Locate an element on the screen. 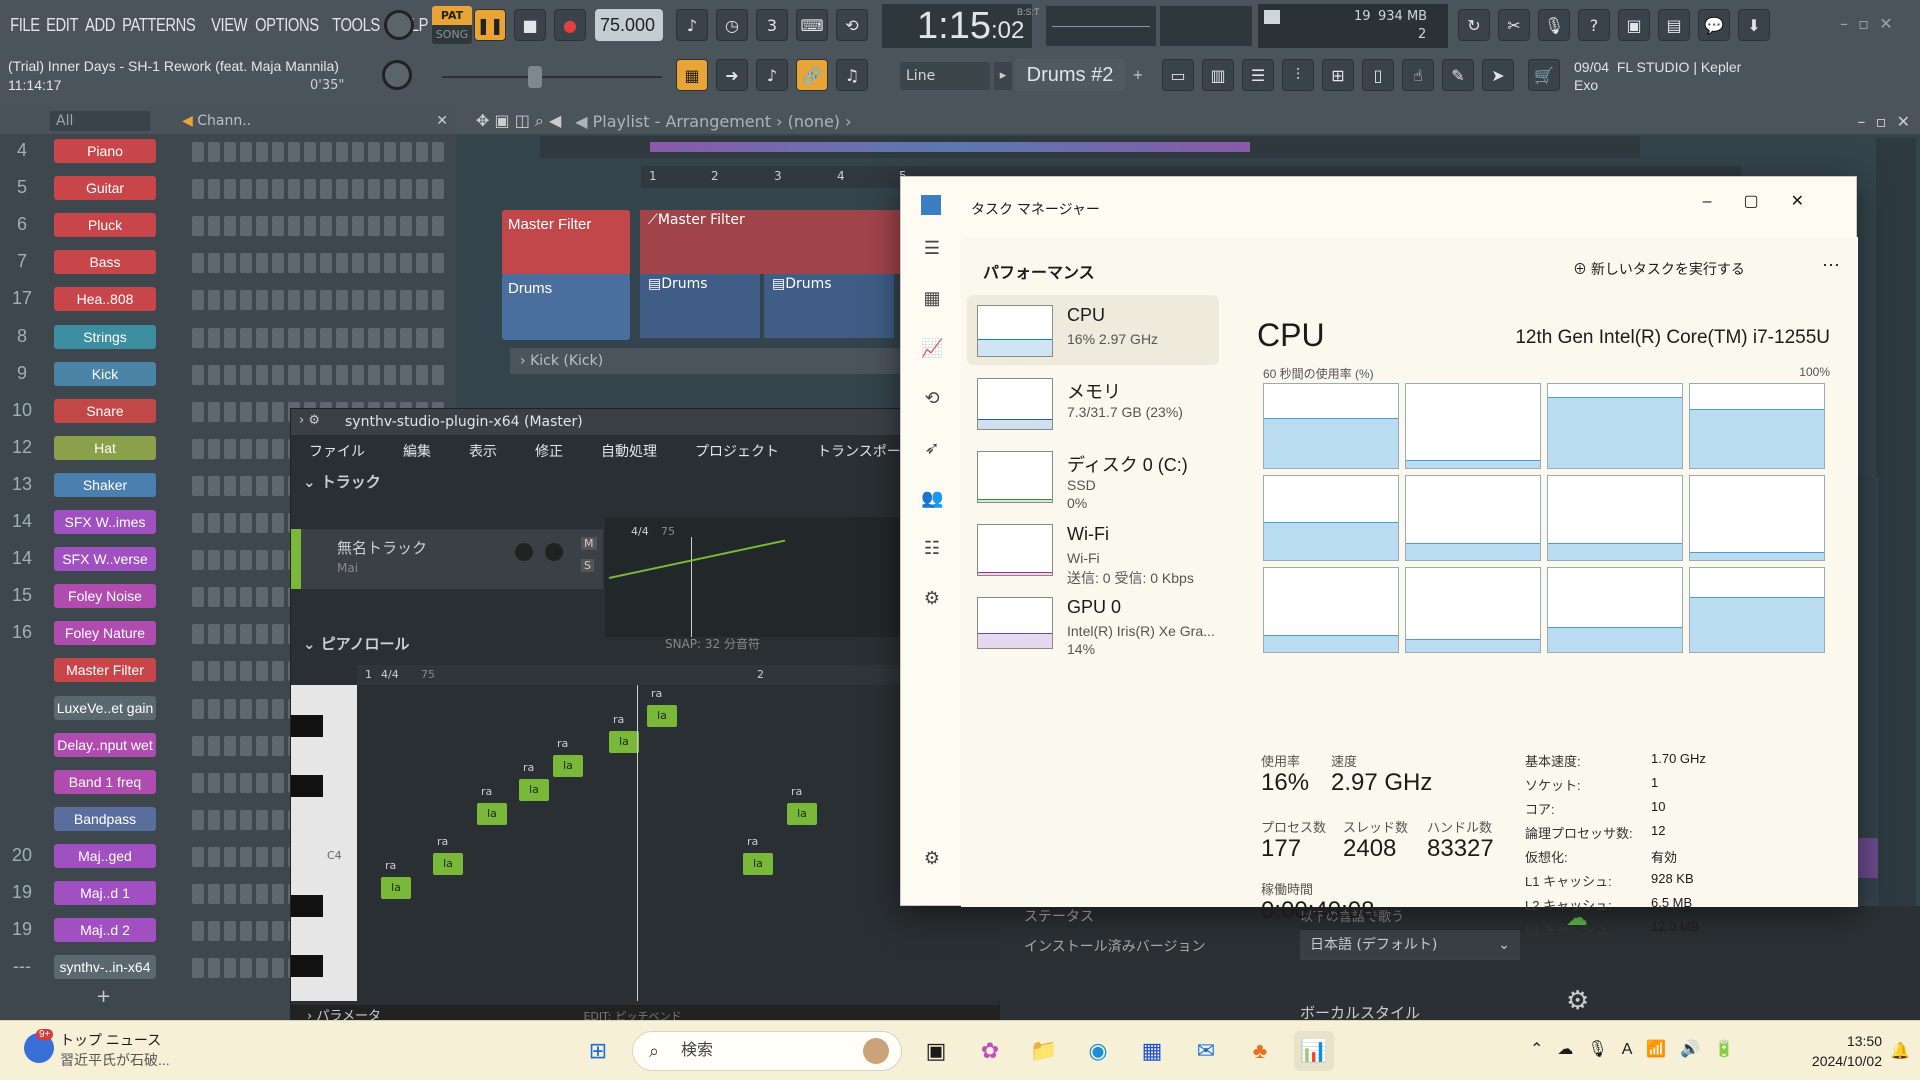 This screenshot has width=1920, height=1080. countdown-icon: ◷ is located at coordinates (732, 25).